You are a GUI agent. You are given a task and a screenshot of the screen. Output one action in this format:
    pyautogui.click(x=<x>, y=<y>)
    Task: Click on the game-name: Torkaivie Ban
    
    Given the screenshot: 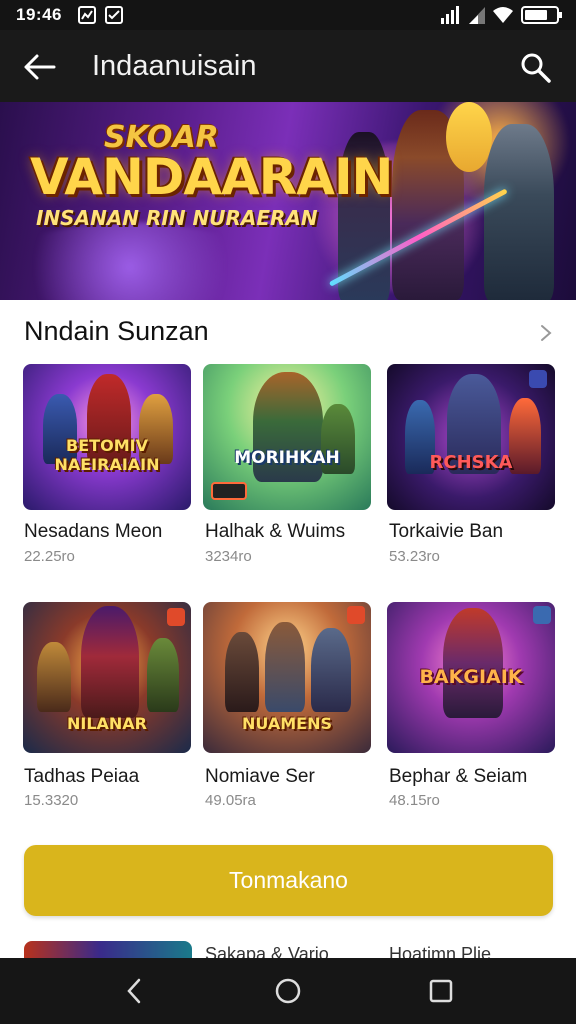 What is the action you would take?
    pyautogui.click(x=446, y=532)
    